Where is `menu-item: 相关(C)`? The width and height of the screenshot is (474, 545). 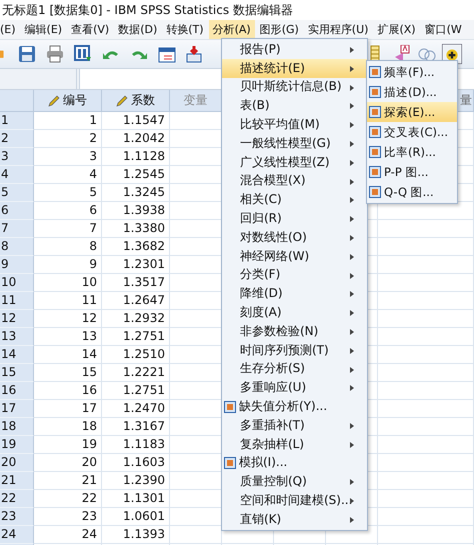
menu-item: 相关(C) is located at coordinates (294, 200).